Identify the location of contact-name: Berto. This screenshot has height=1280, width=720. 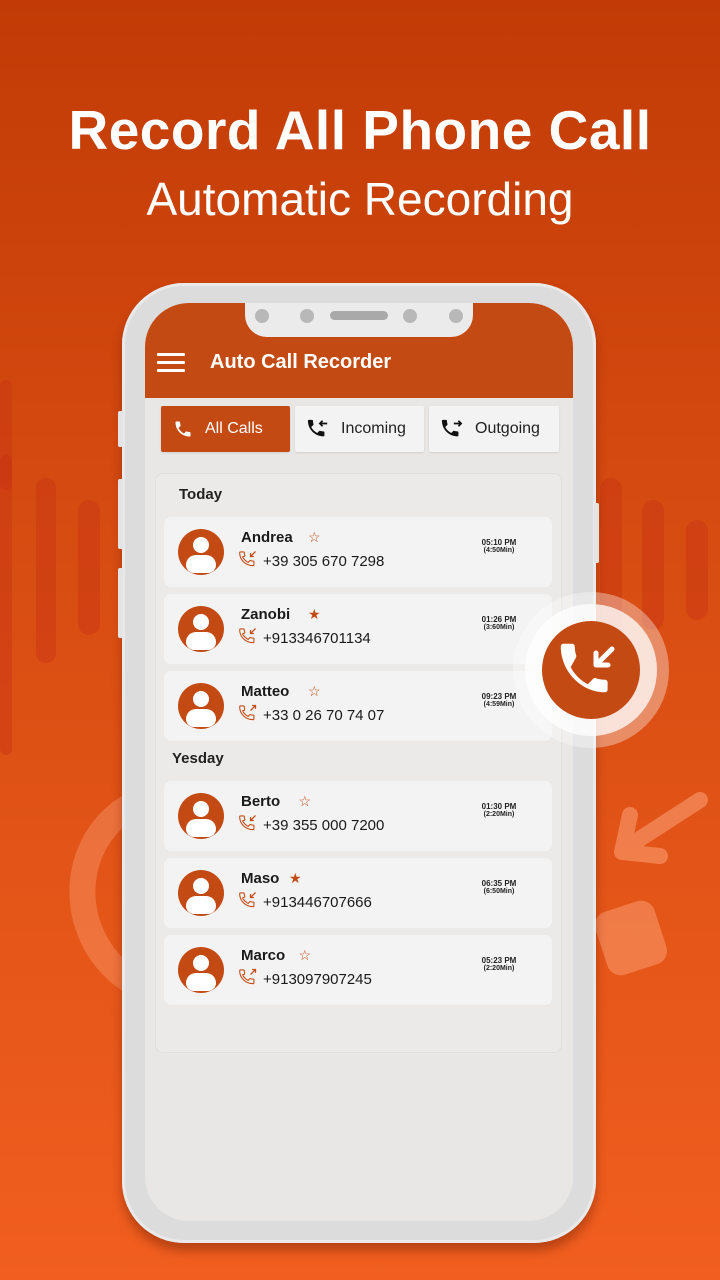
(261, 801).